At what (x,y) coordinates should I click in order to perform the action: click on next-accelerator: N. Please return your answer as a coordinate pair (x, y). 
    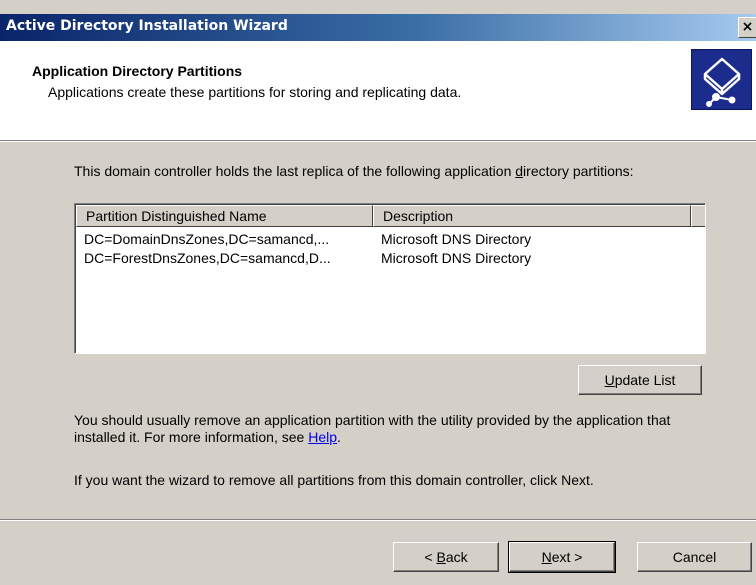
    Looking at the image, I should click on (546, 556).